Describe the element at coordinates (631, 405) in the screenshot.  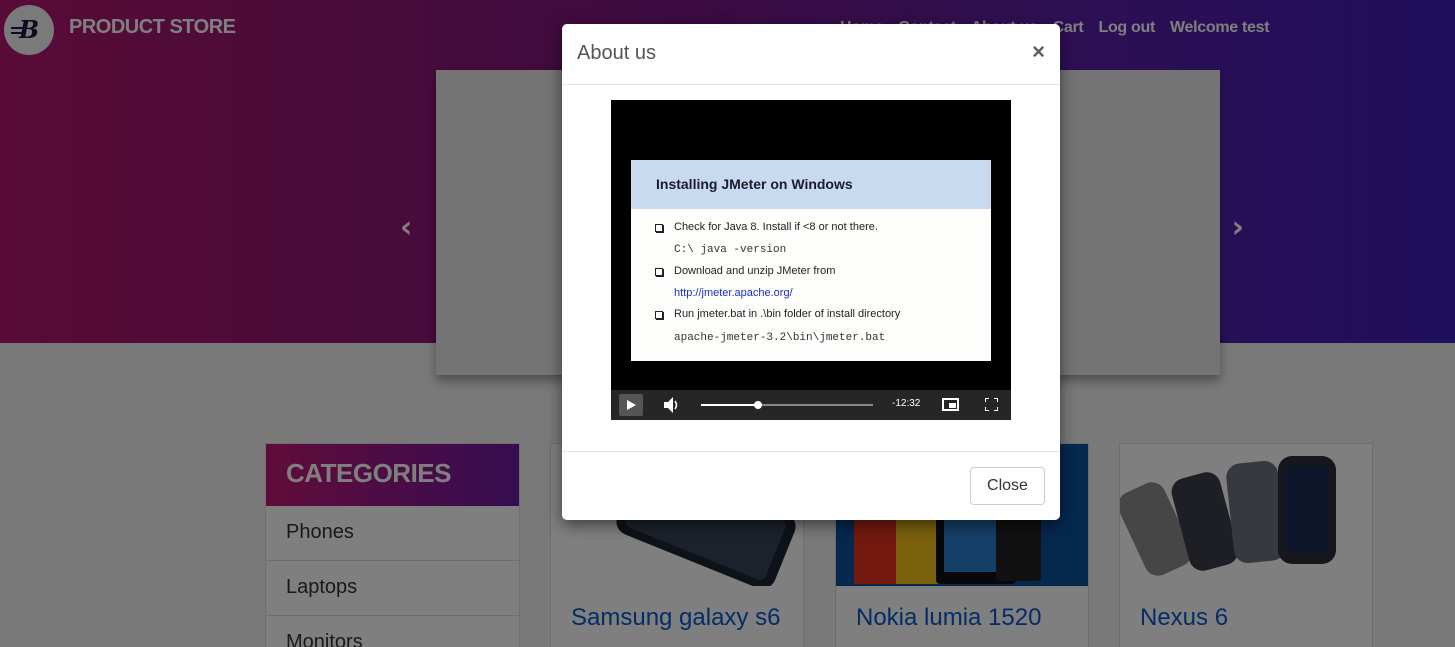
I see `play-icon` at that location.